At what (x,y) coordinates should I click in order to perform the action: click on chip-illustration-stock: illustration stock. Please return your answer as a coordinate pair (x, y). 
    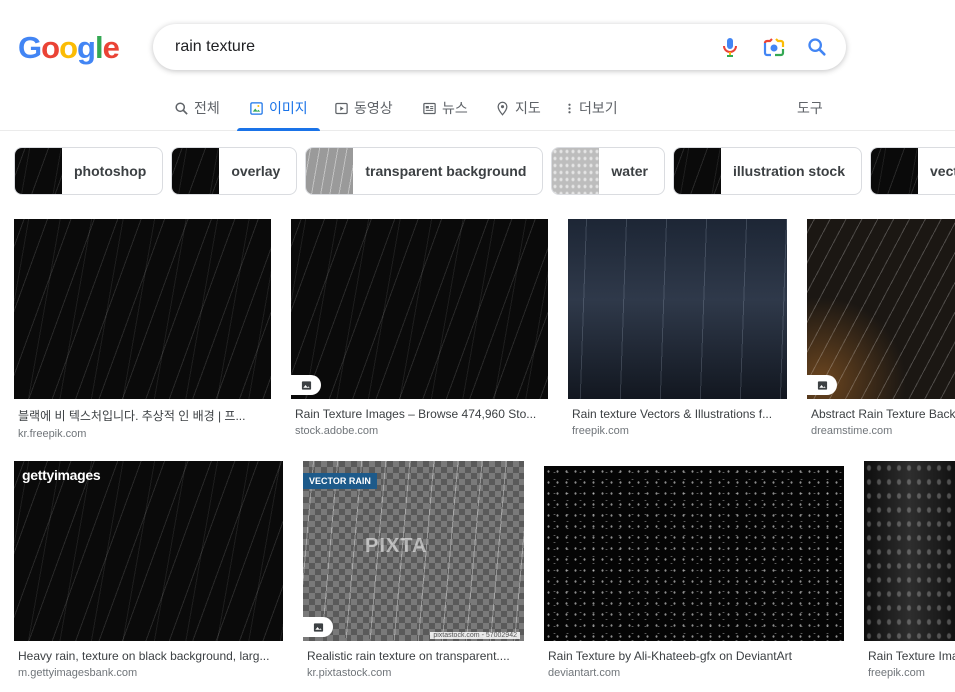
    Looking at the image, I should click on (767, 171).